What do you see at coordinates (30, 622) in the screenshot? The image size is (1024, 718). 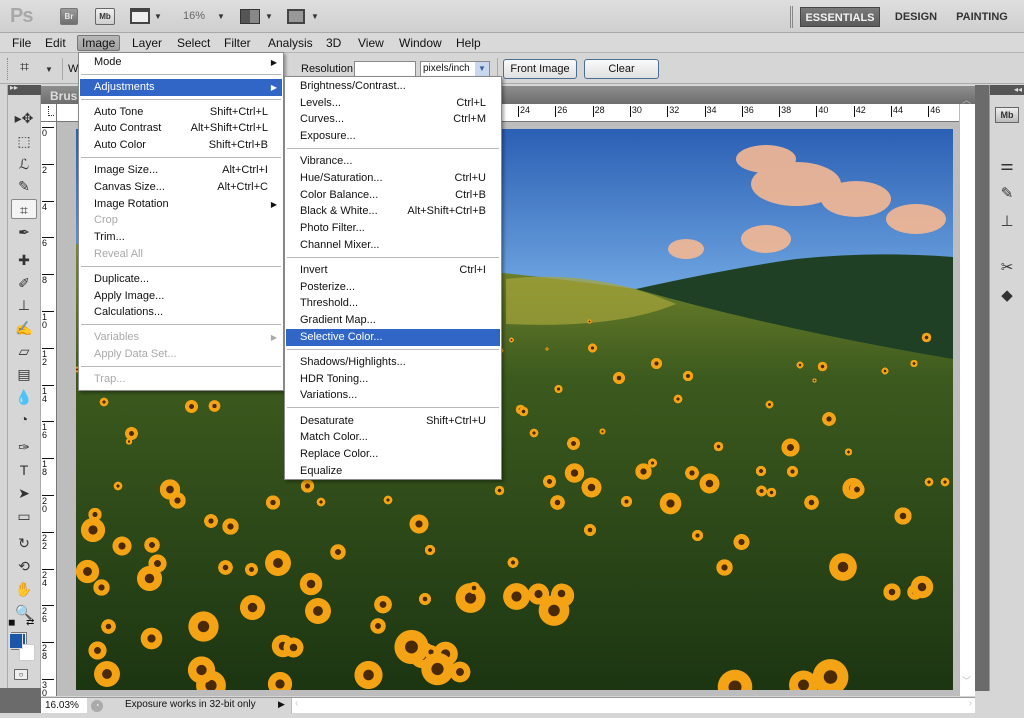 I see `swap-colors-icon: ⇄` at bounding box center [30, 622].